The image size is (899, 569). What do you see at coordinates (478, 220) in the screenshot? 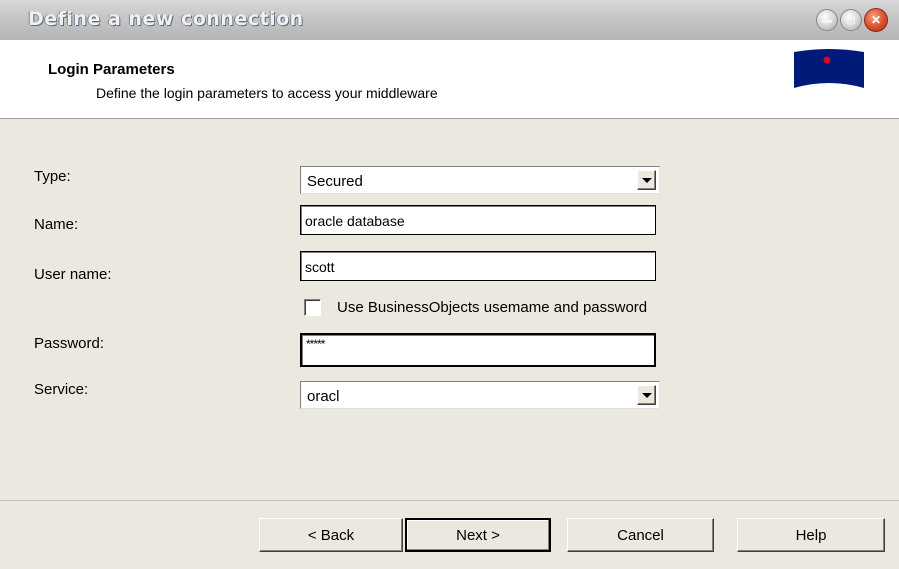
I see `name-field: oracle database` at bounding box center [478, 220].